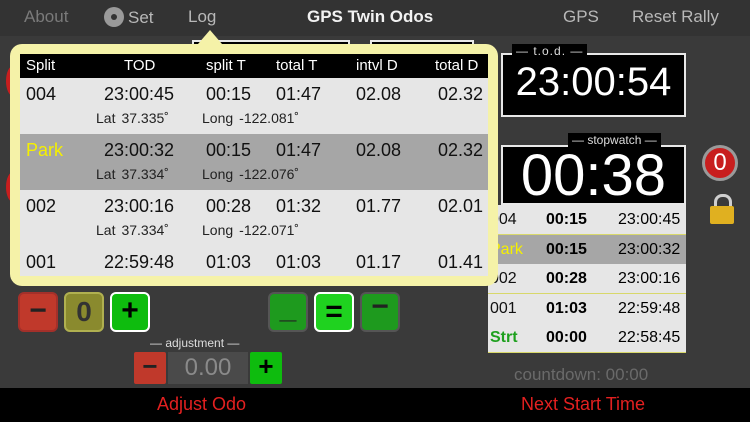  I want to click on lock-icon, so click(722, 215).